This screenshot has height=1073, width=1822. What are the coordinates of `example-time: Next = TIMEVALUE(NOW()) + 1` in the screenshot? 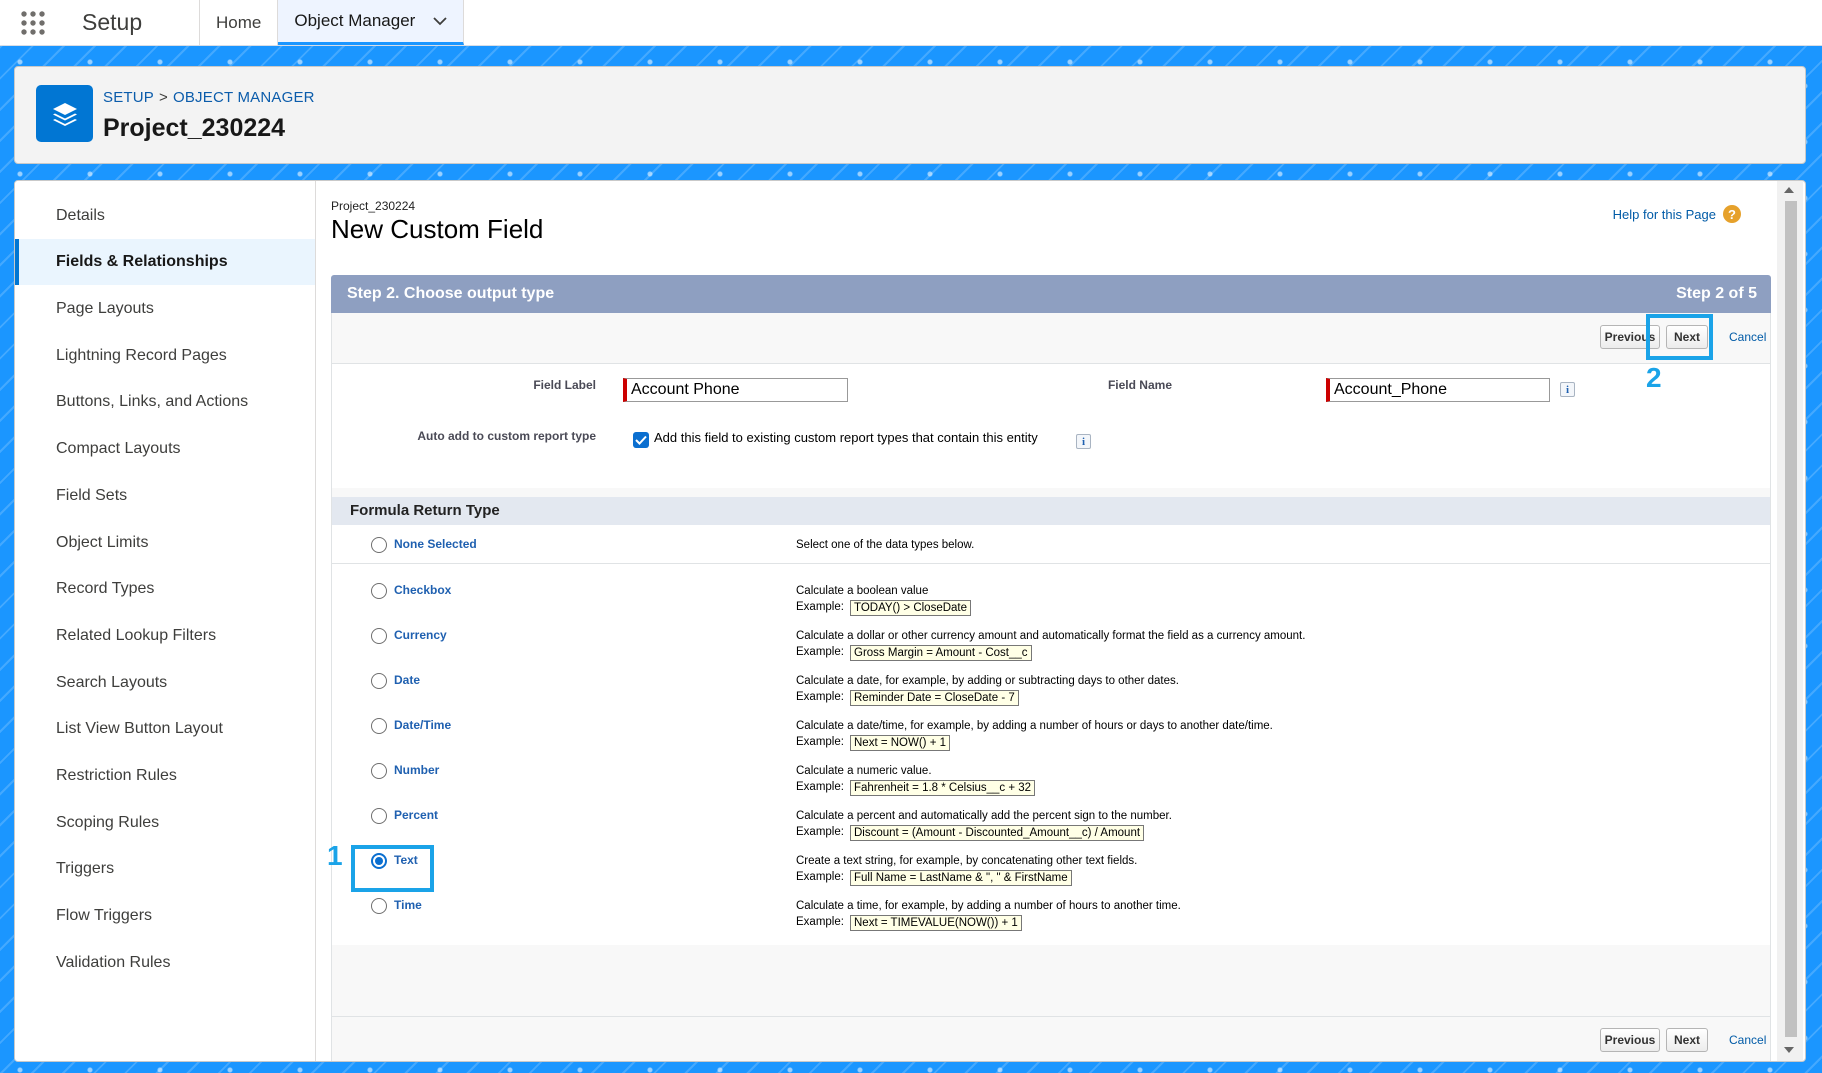 It's located at (936, 923).